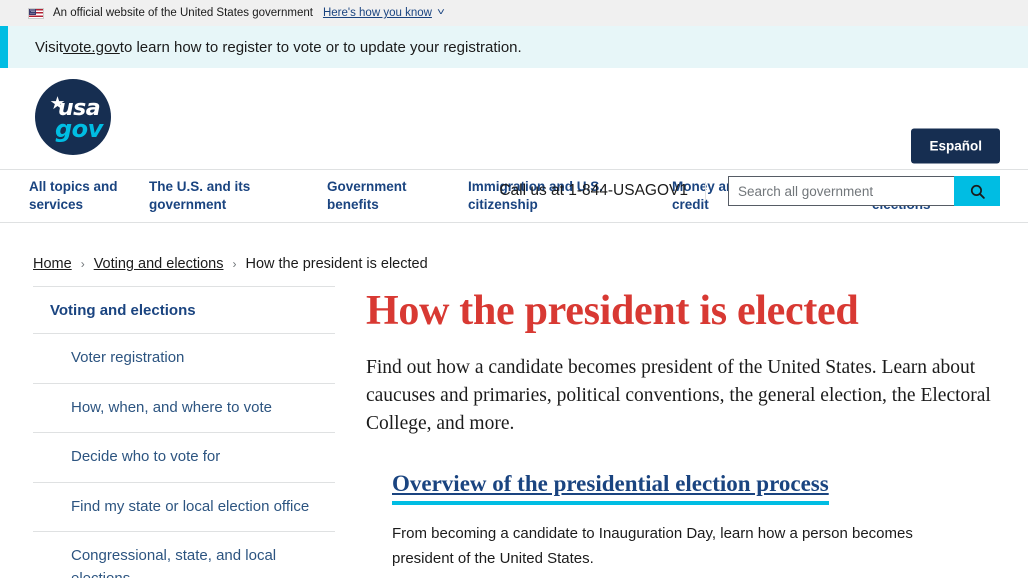 The image size is (1028, 578). I want to click on sidebar-item-decide-who-to-vote-for: Decide who to vote for, so click(184, 458).